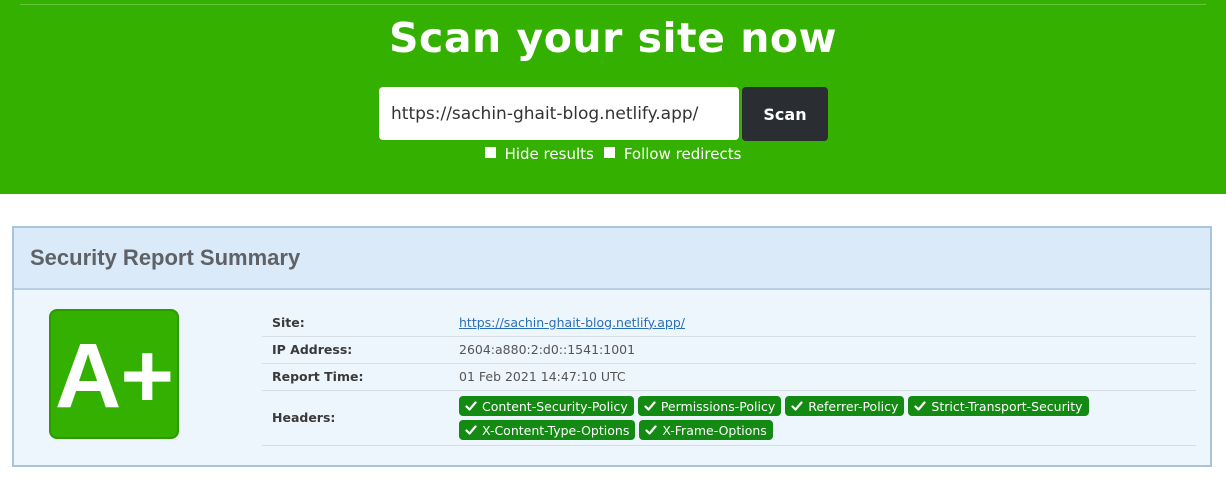 This screenshot has width=1226, height=479. Describe the element at coordinates (559, 113) in the screenshot. I see `url-input` at that location.